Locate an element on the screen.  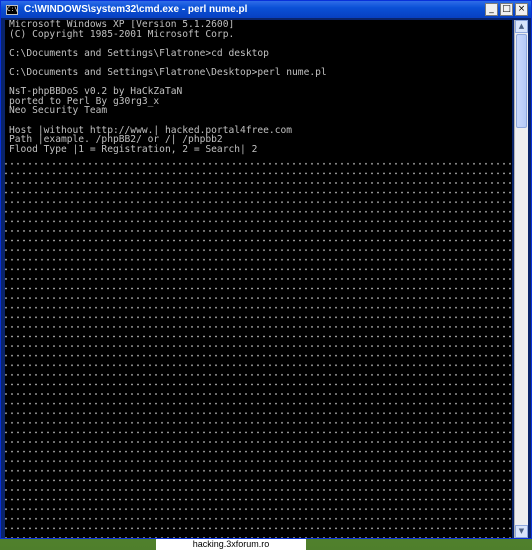
console-line: (C) Copyright 1985-2001 Microsoft Corp. is located at coordinates (122, 34).